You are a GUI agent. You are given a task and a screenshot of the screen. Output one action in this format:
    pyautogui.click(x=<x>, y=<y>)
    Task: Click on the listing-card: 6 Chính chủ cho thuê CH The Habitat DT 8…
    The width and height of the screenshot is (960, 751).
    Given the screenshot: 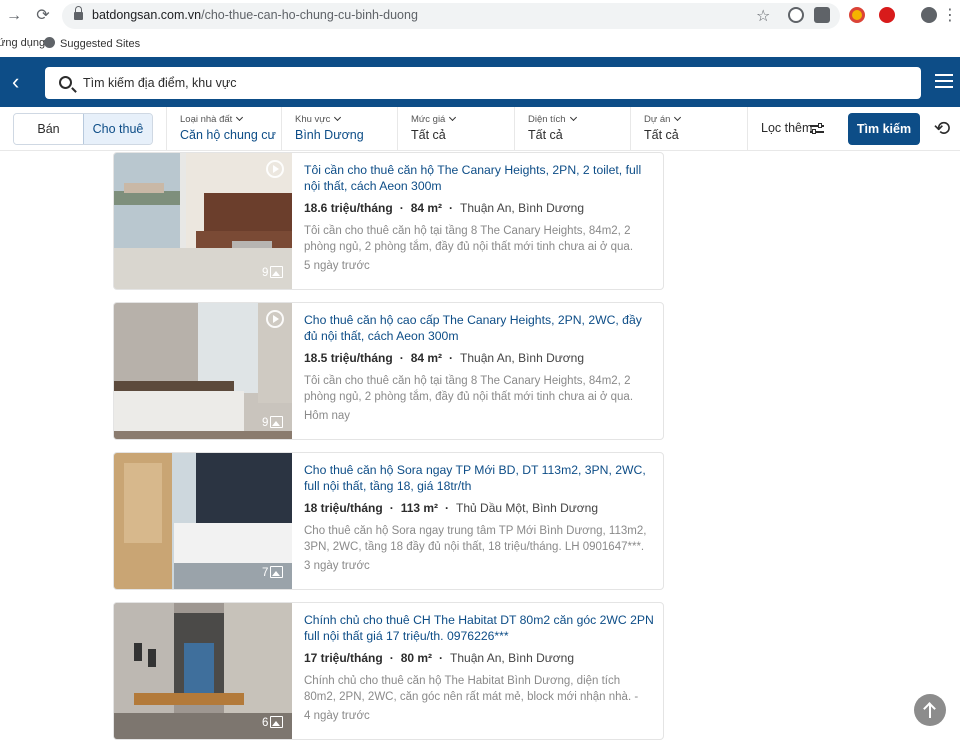 What is the action you would take?
    pyautogui.click(x=388, y=671)
    